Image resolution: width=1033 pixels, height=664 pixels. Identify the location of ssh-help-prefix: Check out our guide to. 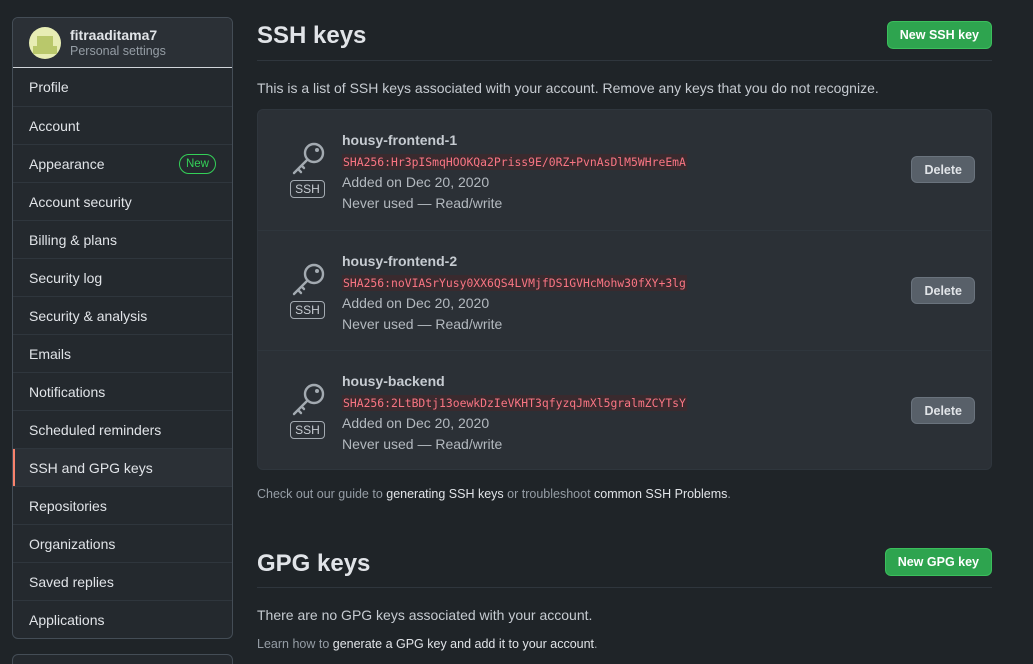
(322, 494).